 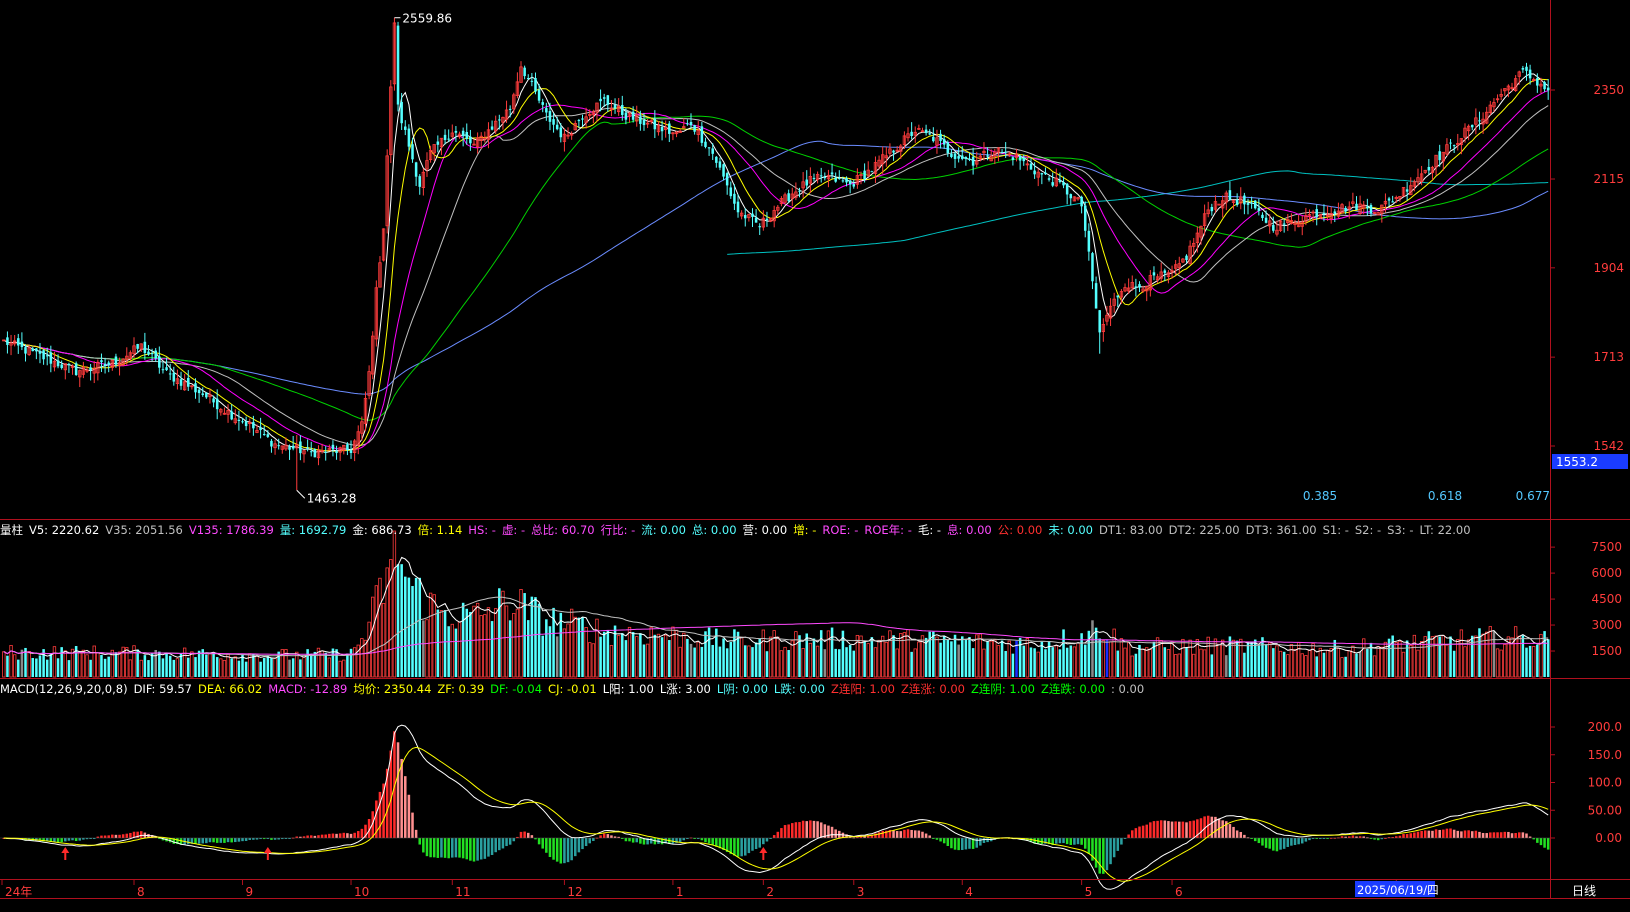 What do you see at coordinates (231, 530) in the screenshot?
I see `stat-item: V135: 1786.39` at bounding box center [231, 530].